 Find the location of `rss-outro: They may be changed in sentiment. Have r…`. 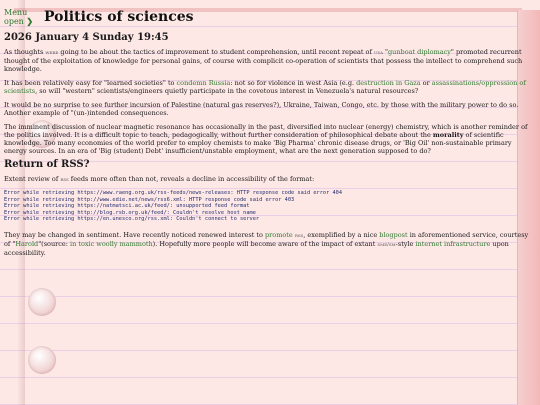

rss-outro: They may be changed in sentiment. Have r… is located at coordinates (266, 243).